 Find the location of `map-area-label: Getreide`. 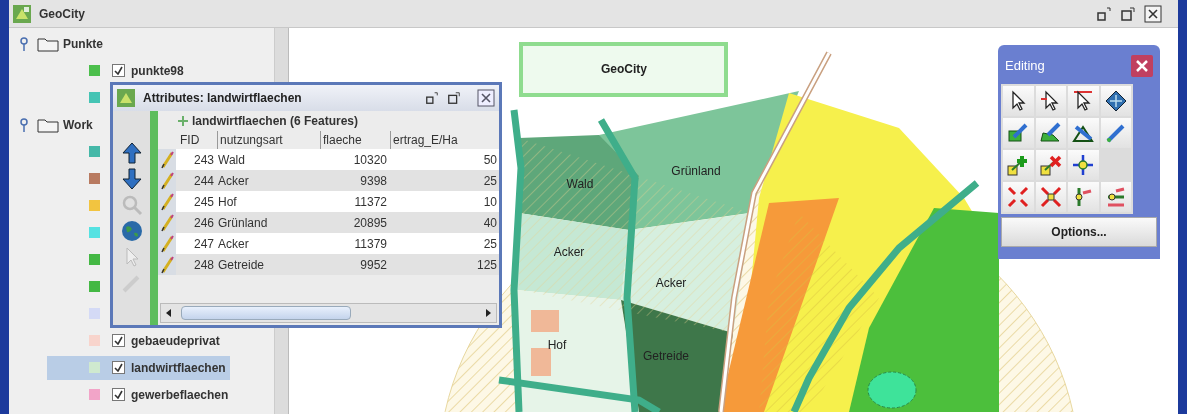

map-area-label: Getreide is located at coordinates (666, 356).